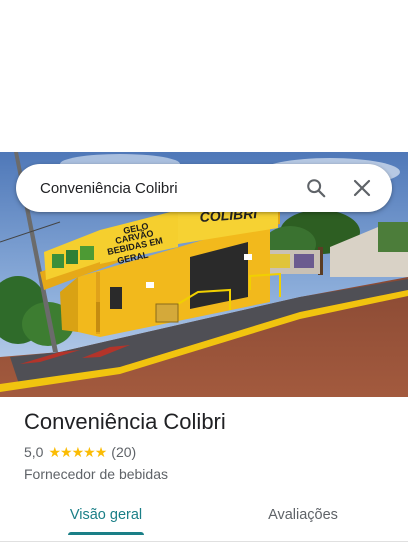  I want to click on tab-overview: Visão geral, so click(106, 515).